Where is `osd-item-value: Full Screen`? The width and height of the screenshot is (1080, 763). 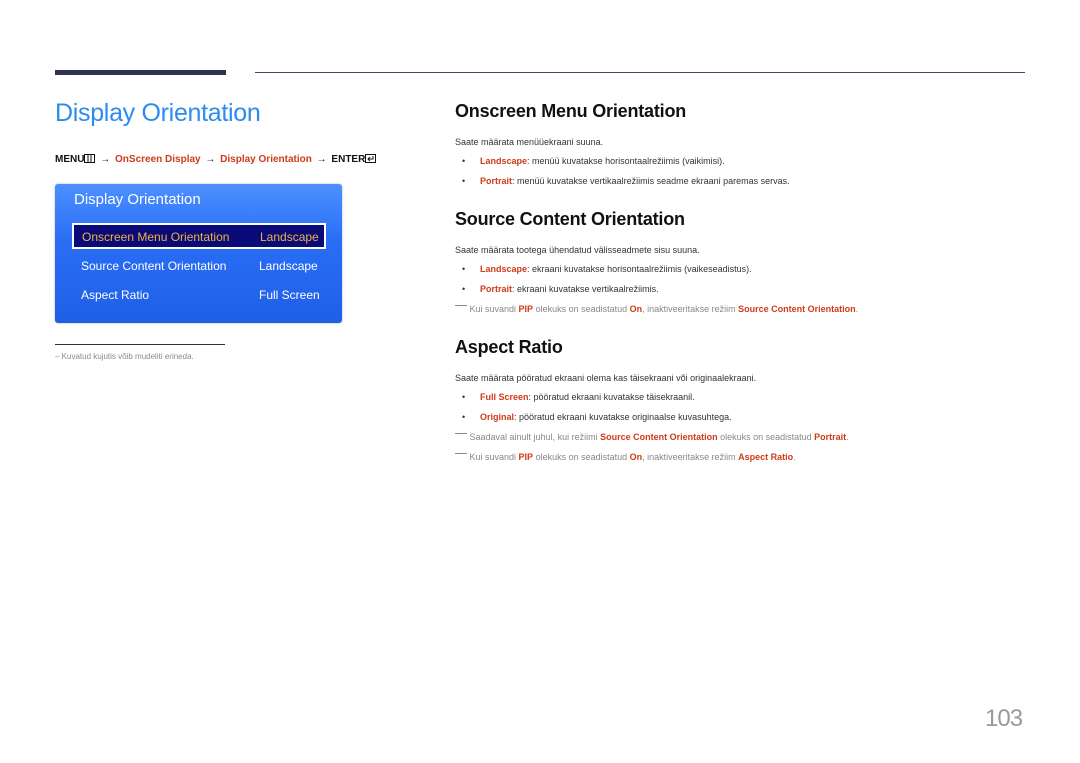 osd-item-value: Full Screen is located at coordinates (289, 295).